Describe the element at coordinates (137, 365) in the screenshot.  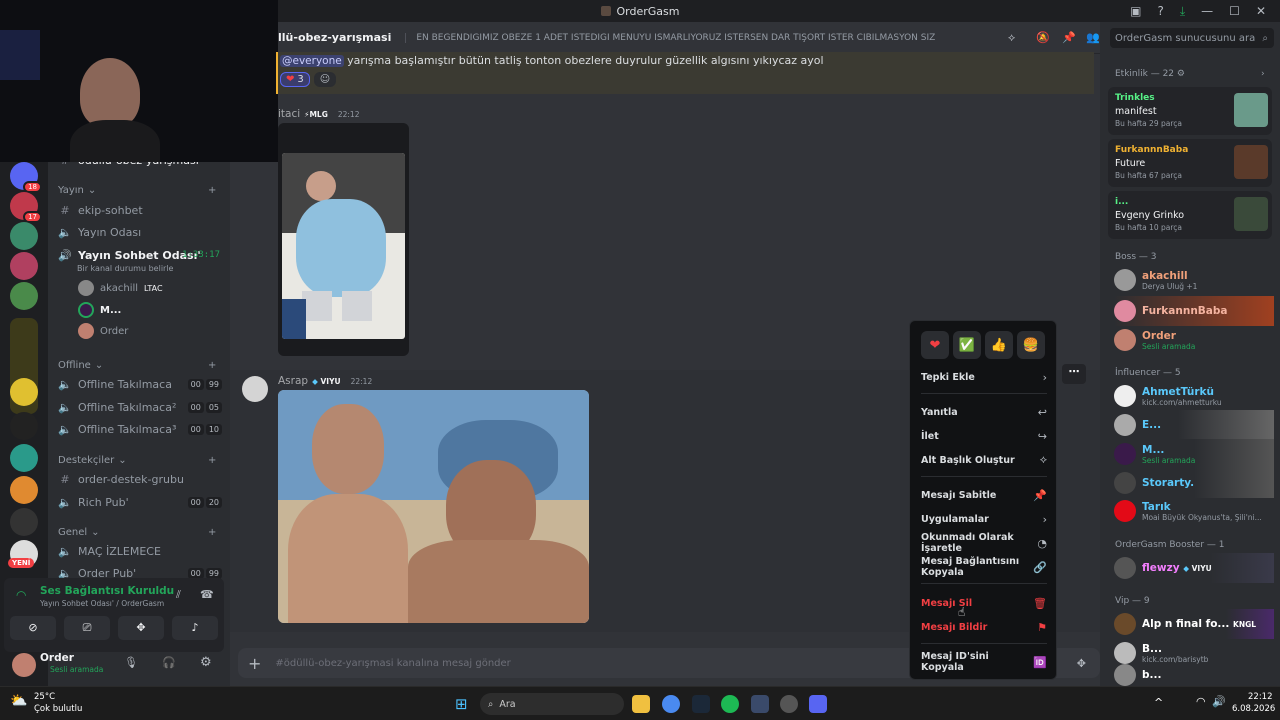
I see `category-offline: Offline ⌄ +` at that location.